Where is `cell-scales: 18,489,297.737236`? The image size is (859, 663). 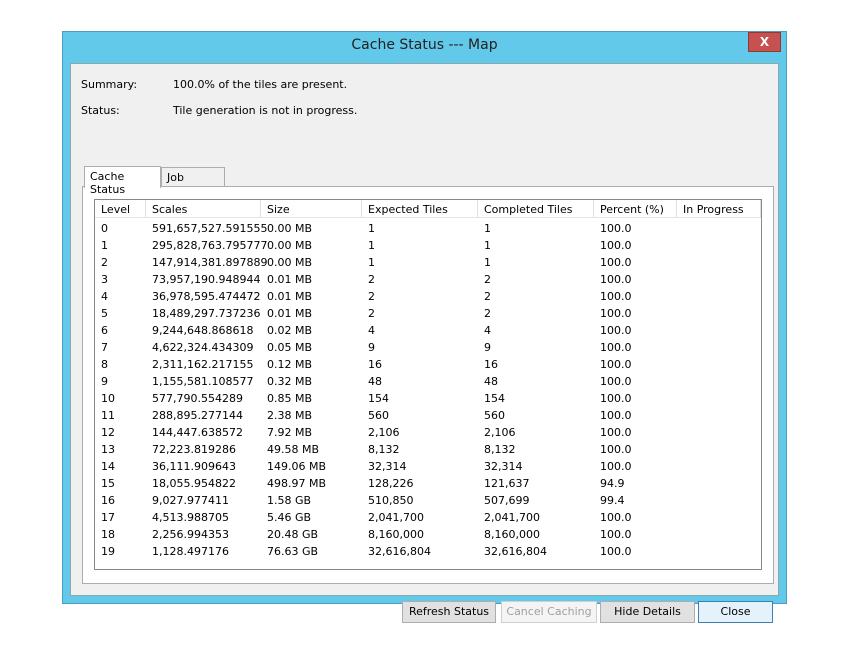 cell-scales: 18,489,297.737236 is located at coordinates (206, 313).